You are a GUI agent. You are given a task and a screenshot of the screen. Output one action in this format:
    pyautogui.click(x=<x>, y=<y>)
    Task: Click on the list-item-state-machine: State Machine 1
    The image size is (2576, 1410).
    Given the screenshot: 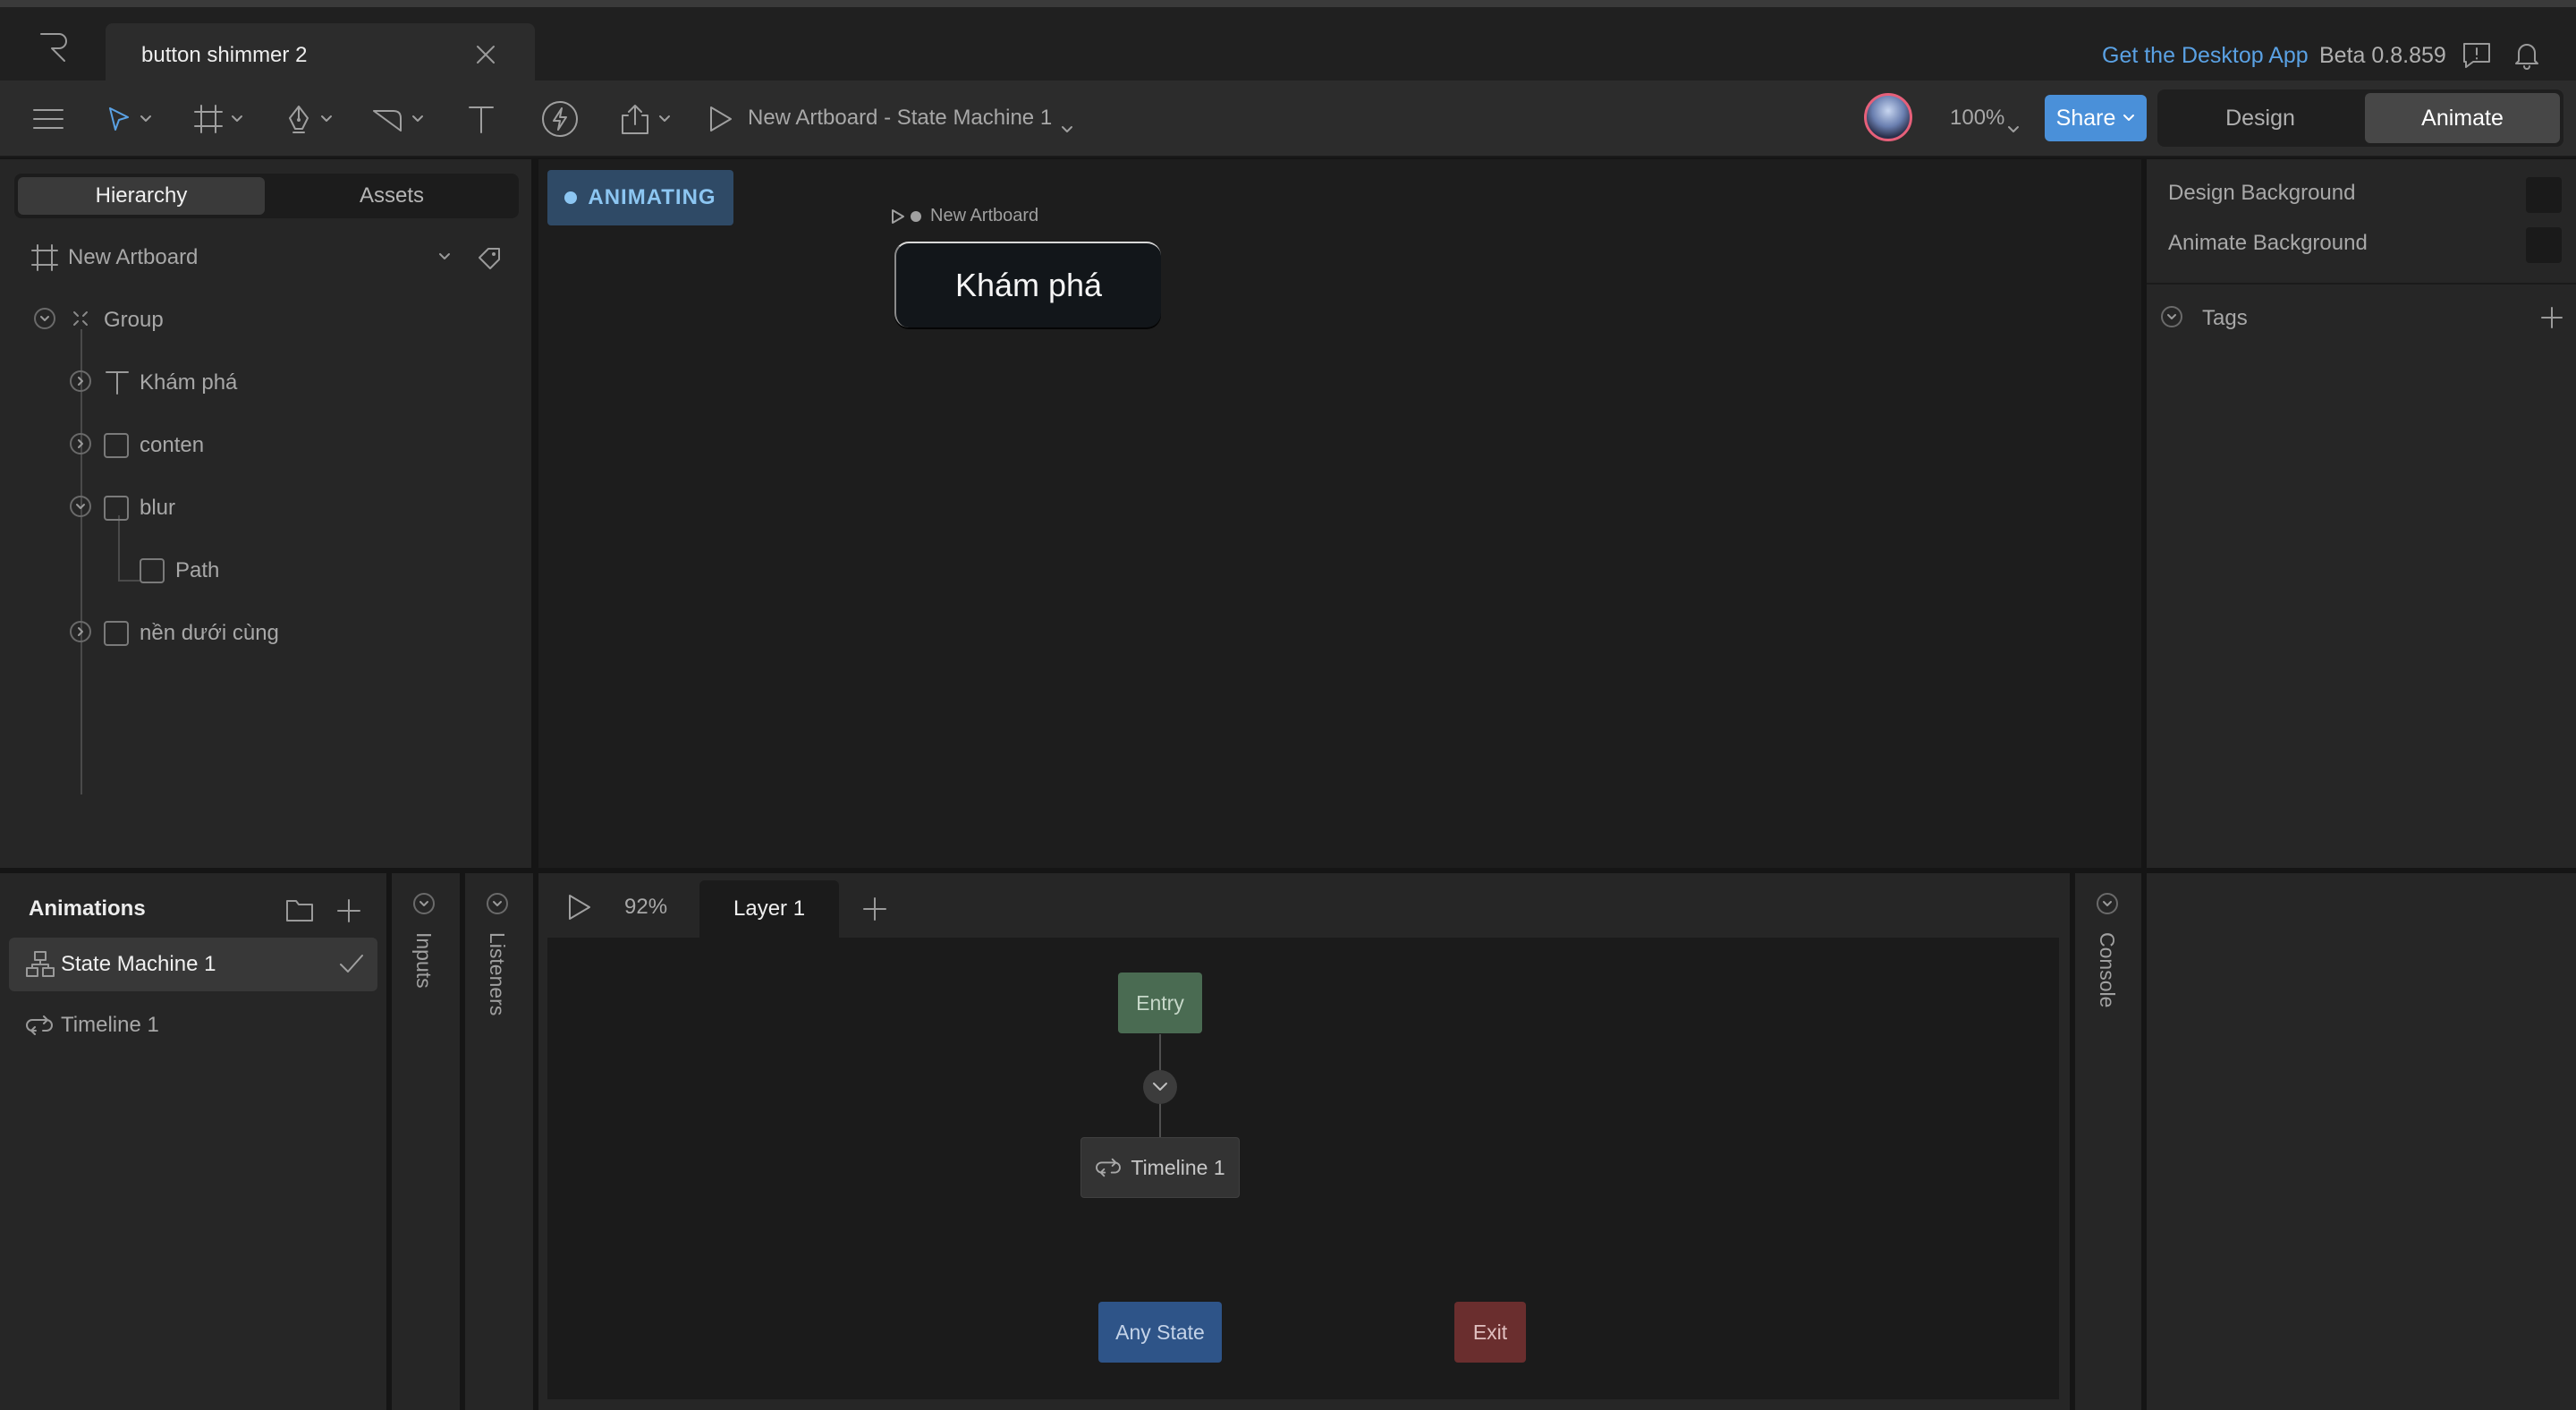 What is the action you would take?
    pyautogui.click(x=193, y=965)
    